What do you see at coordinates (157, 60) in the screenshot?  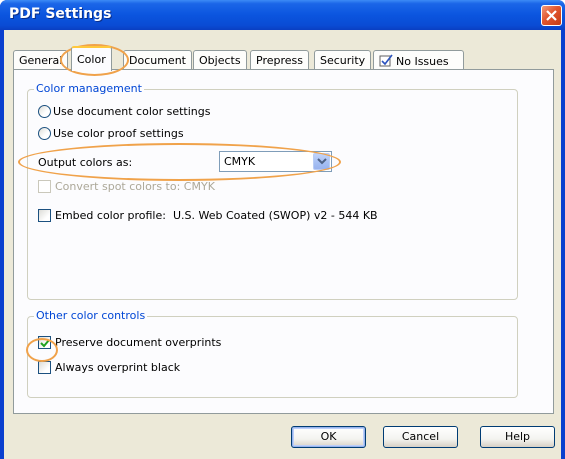 I see `tab-document: Document` at bounding box center [157, 60].